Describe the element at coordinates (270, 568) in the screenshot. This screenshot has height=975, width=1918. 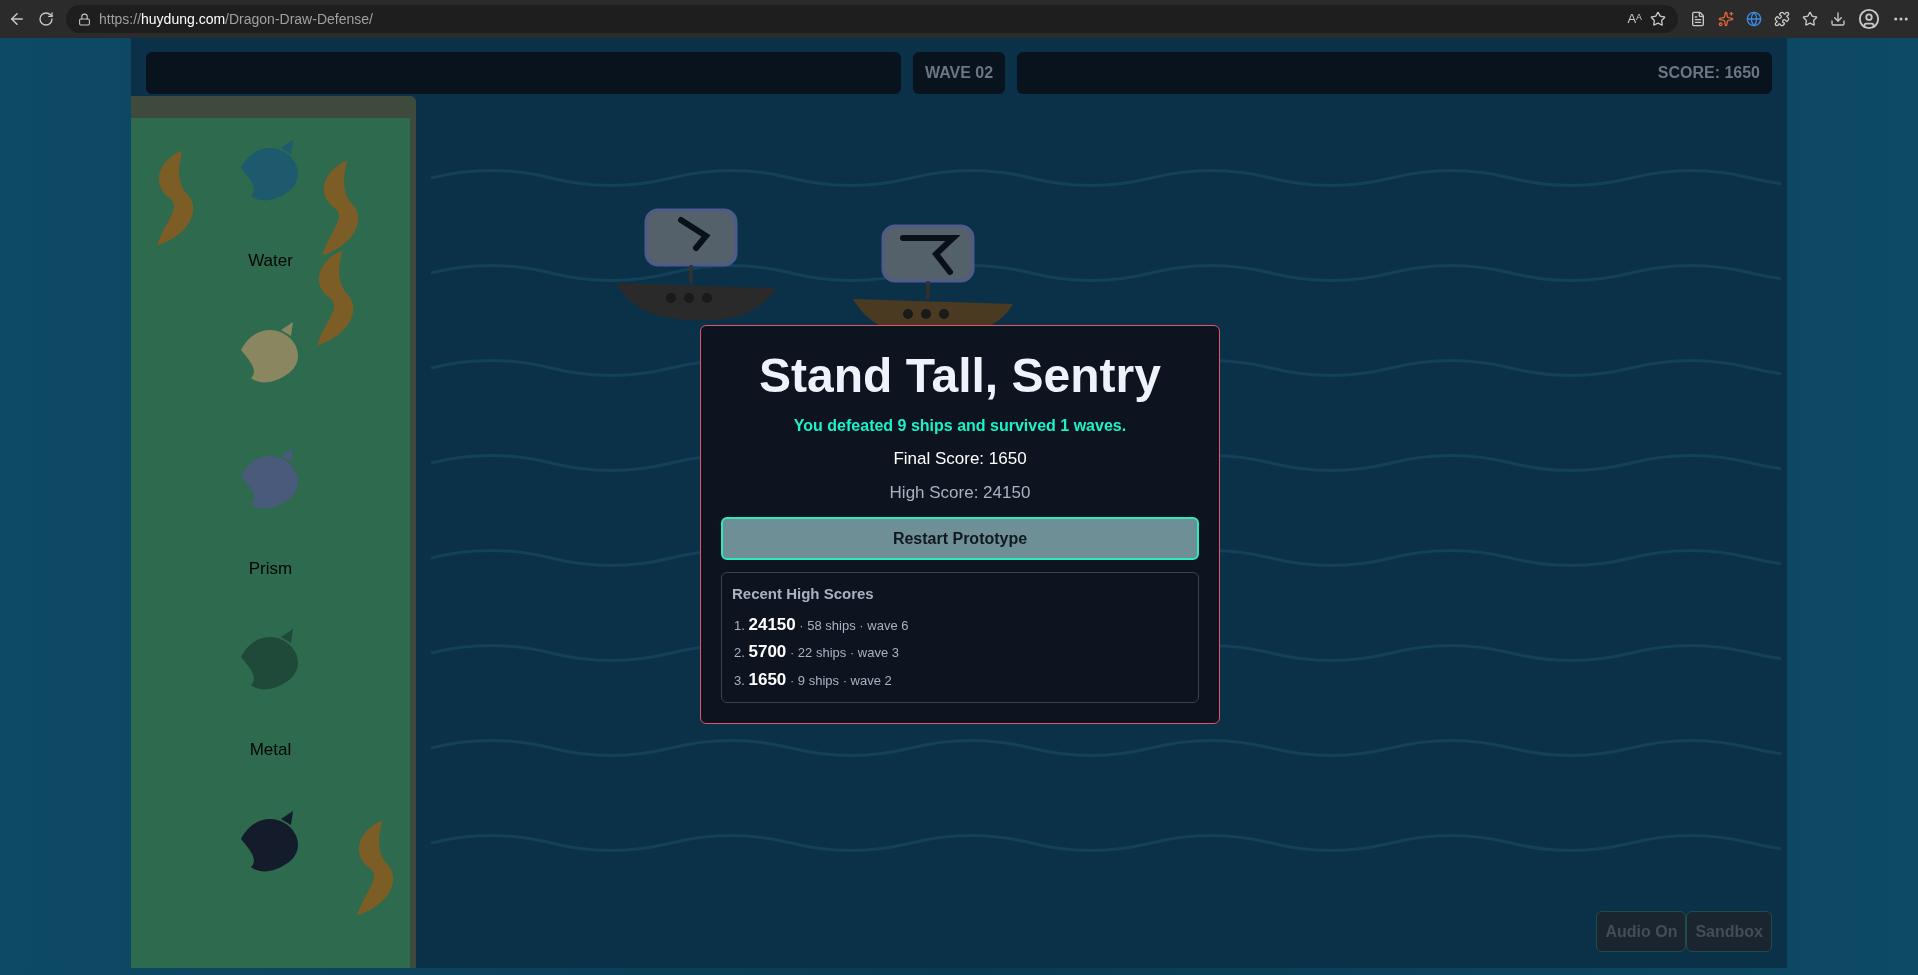
I see `dragon-label: Prism` at that location.